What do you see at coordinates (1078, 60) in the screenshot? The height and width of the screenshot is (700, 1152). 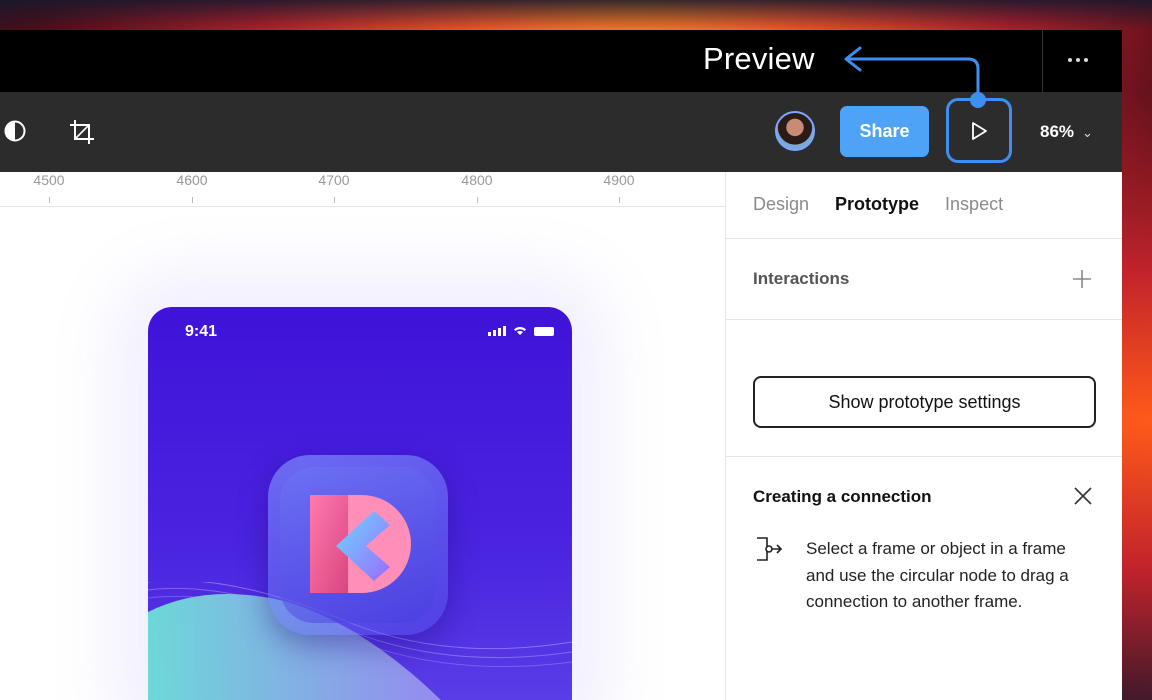 I see `more-horizontal-icon` at bounding box center [1078, 60].